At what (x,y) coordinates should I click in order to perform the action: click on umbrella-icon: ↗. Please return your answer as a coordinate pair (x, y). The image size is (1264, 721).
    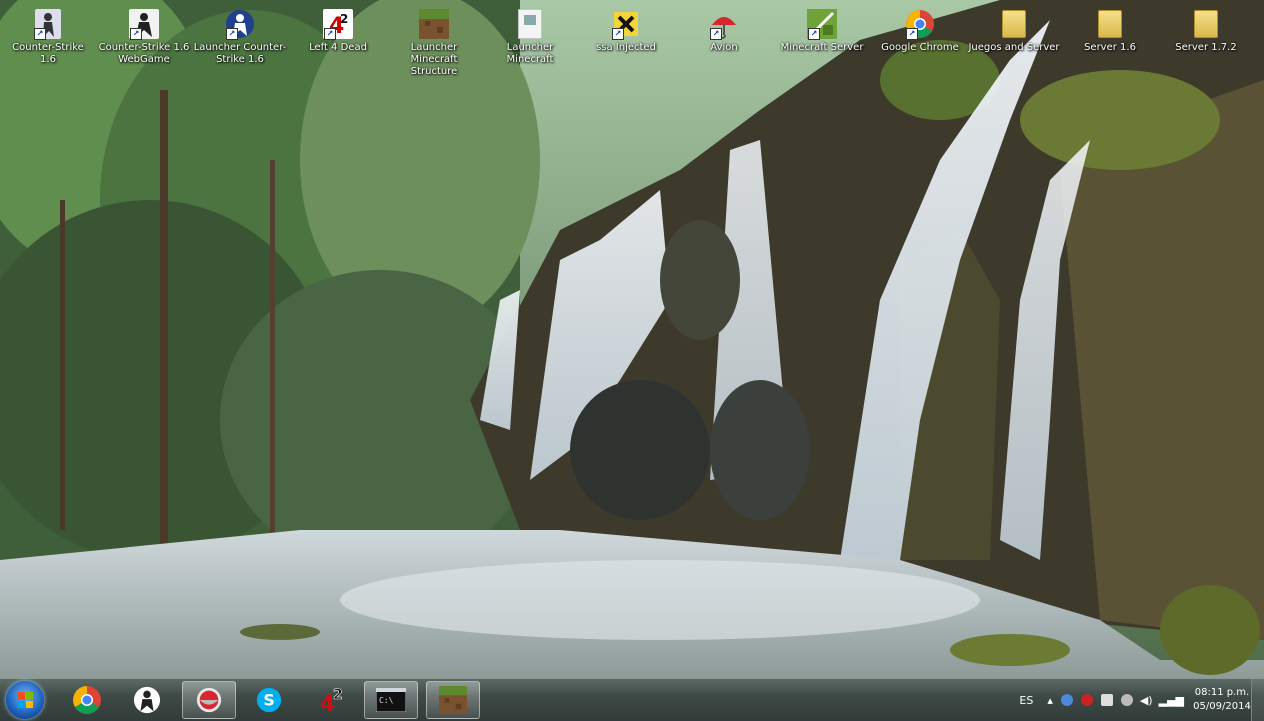
    Looking at the image, I should click on (724, 24).